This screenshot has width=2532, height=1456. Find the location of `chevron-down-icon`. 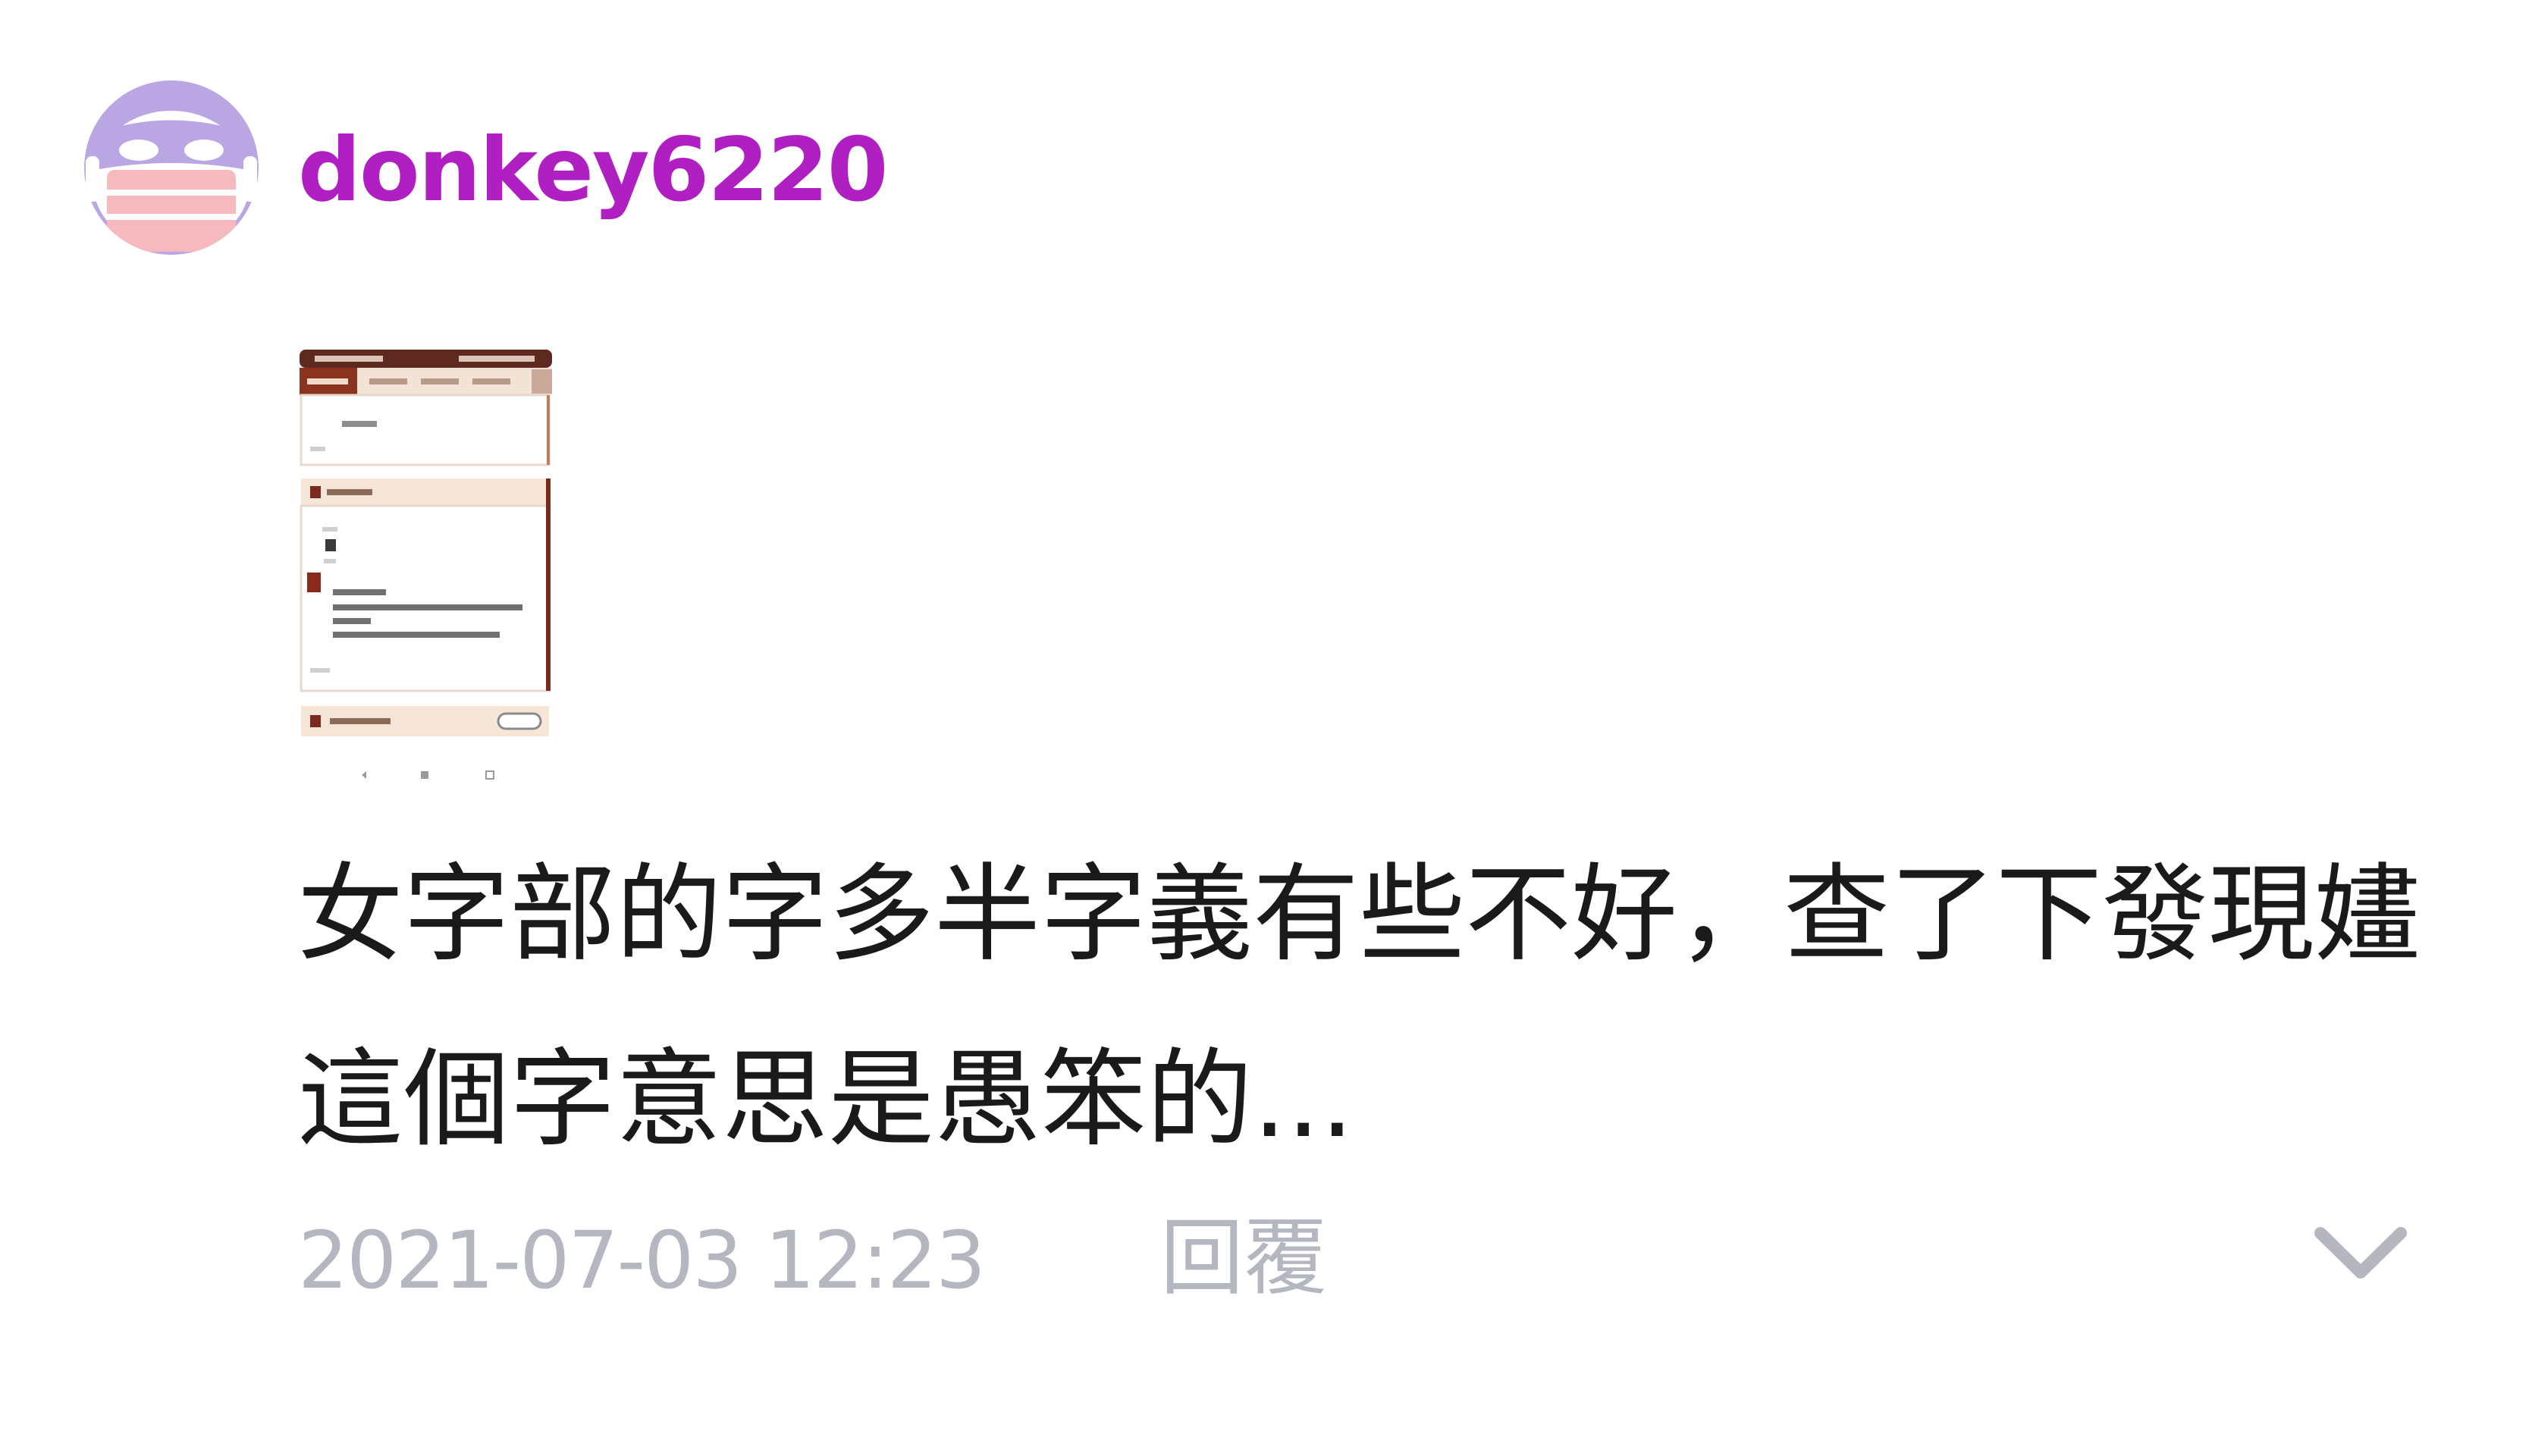

chevron-down-icon is located at coordinates (2360, 1253).